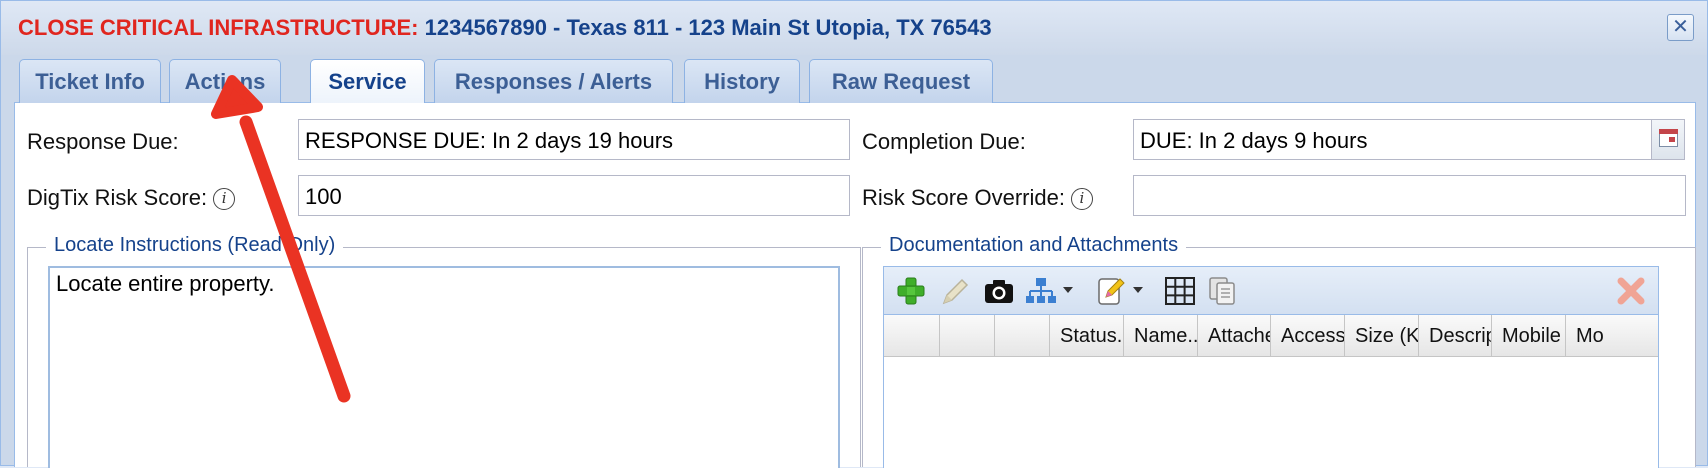 Image resolution: width=1708 pixels, height=468 pixels. I want to click on completion-due-value: DUE: In 2 days 9 hours, so click(1254, 140).